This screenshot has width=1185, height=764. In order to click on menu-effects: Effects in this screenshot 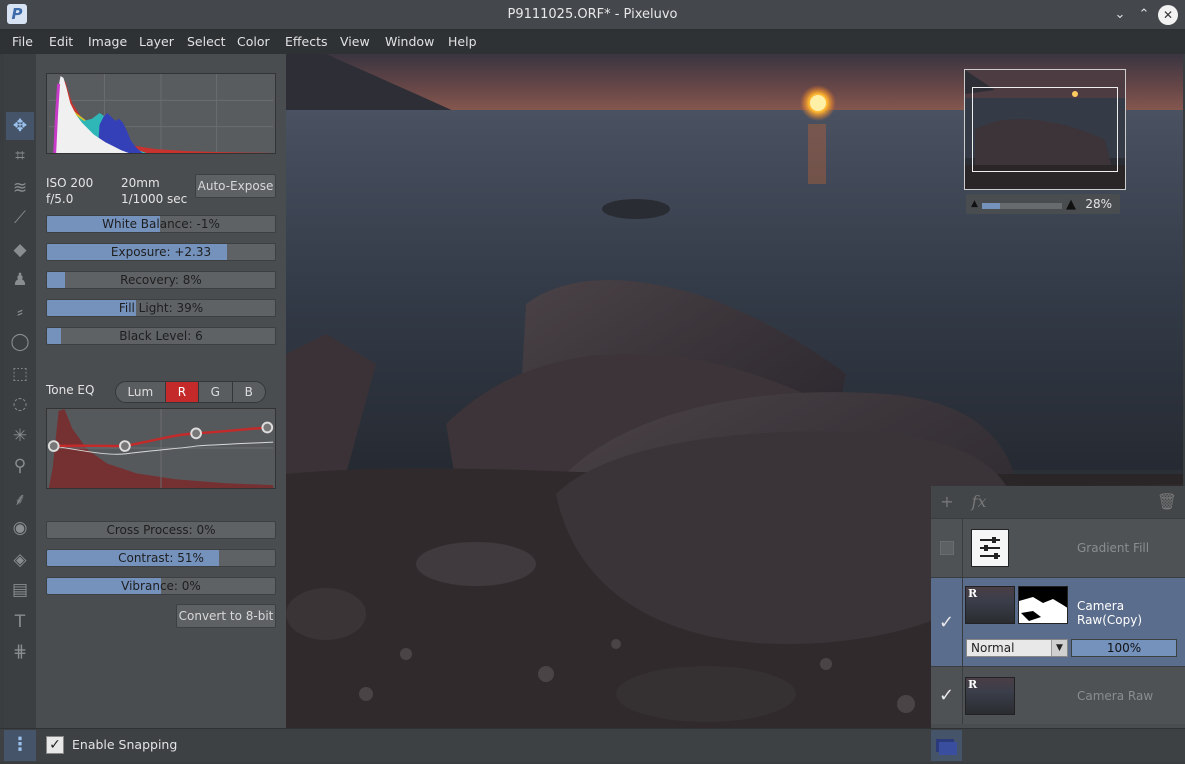, I will do `click(306, 41)`.